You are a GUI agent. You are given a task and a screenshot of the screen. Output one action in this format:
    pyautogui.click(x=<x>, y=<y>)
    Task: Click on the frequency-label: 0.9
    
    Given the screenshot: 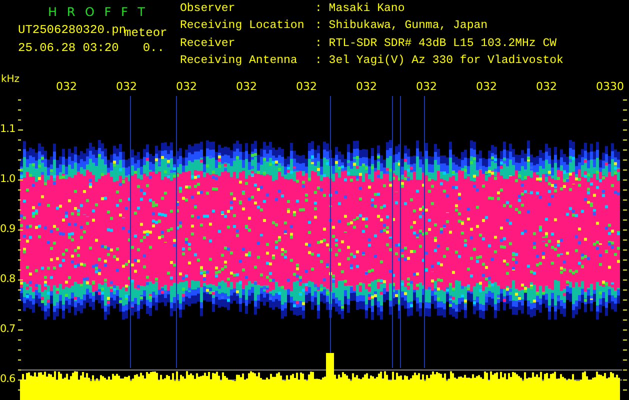 What is the action you would take?
    pyautogui.click(x=8, y=229)
    